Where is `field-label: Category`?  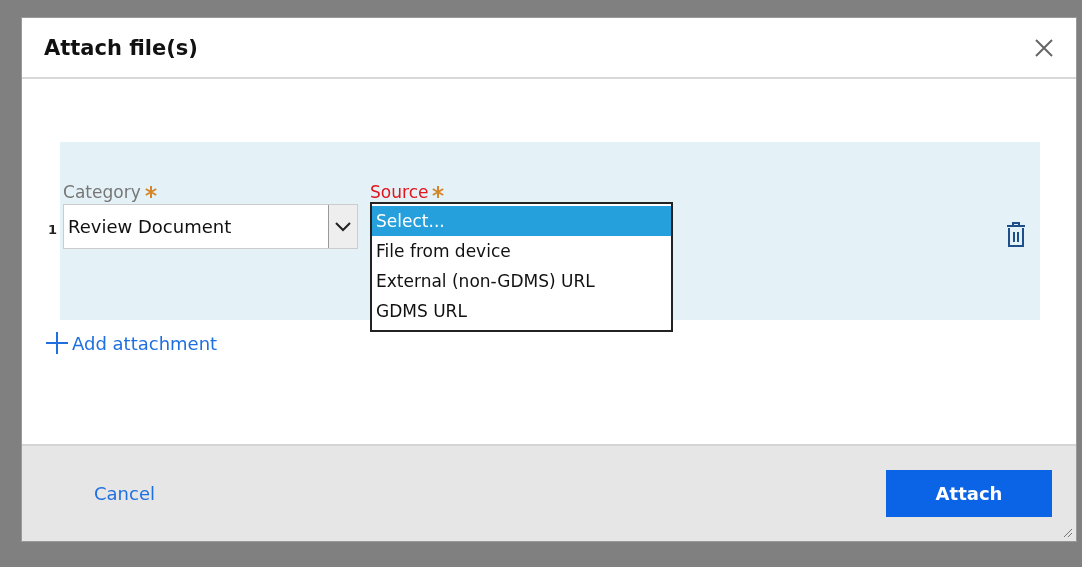 field-label: Category is located at coordinates (102, 192).